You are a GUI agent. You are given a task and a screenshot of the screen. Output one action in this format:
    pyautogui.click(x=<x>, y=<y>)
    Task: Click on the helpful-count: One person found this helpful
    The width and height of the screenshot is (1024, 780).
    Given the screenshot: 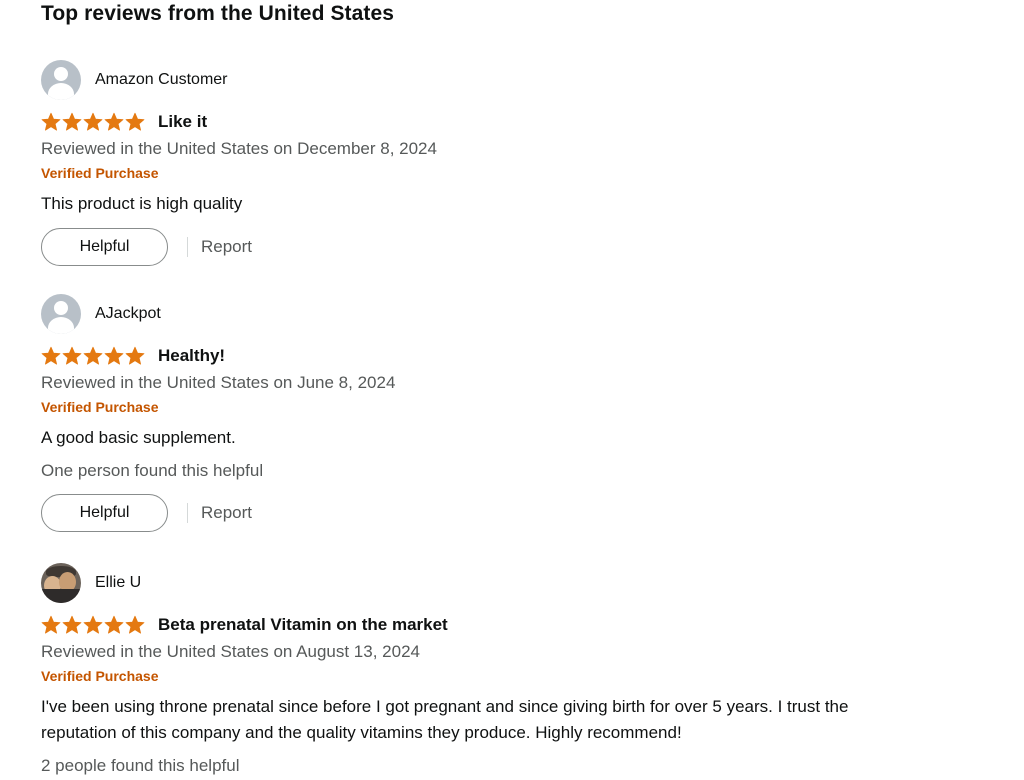 What is the action you would take?
    pyautogui.click(x=152, y=470)
    